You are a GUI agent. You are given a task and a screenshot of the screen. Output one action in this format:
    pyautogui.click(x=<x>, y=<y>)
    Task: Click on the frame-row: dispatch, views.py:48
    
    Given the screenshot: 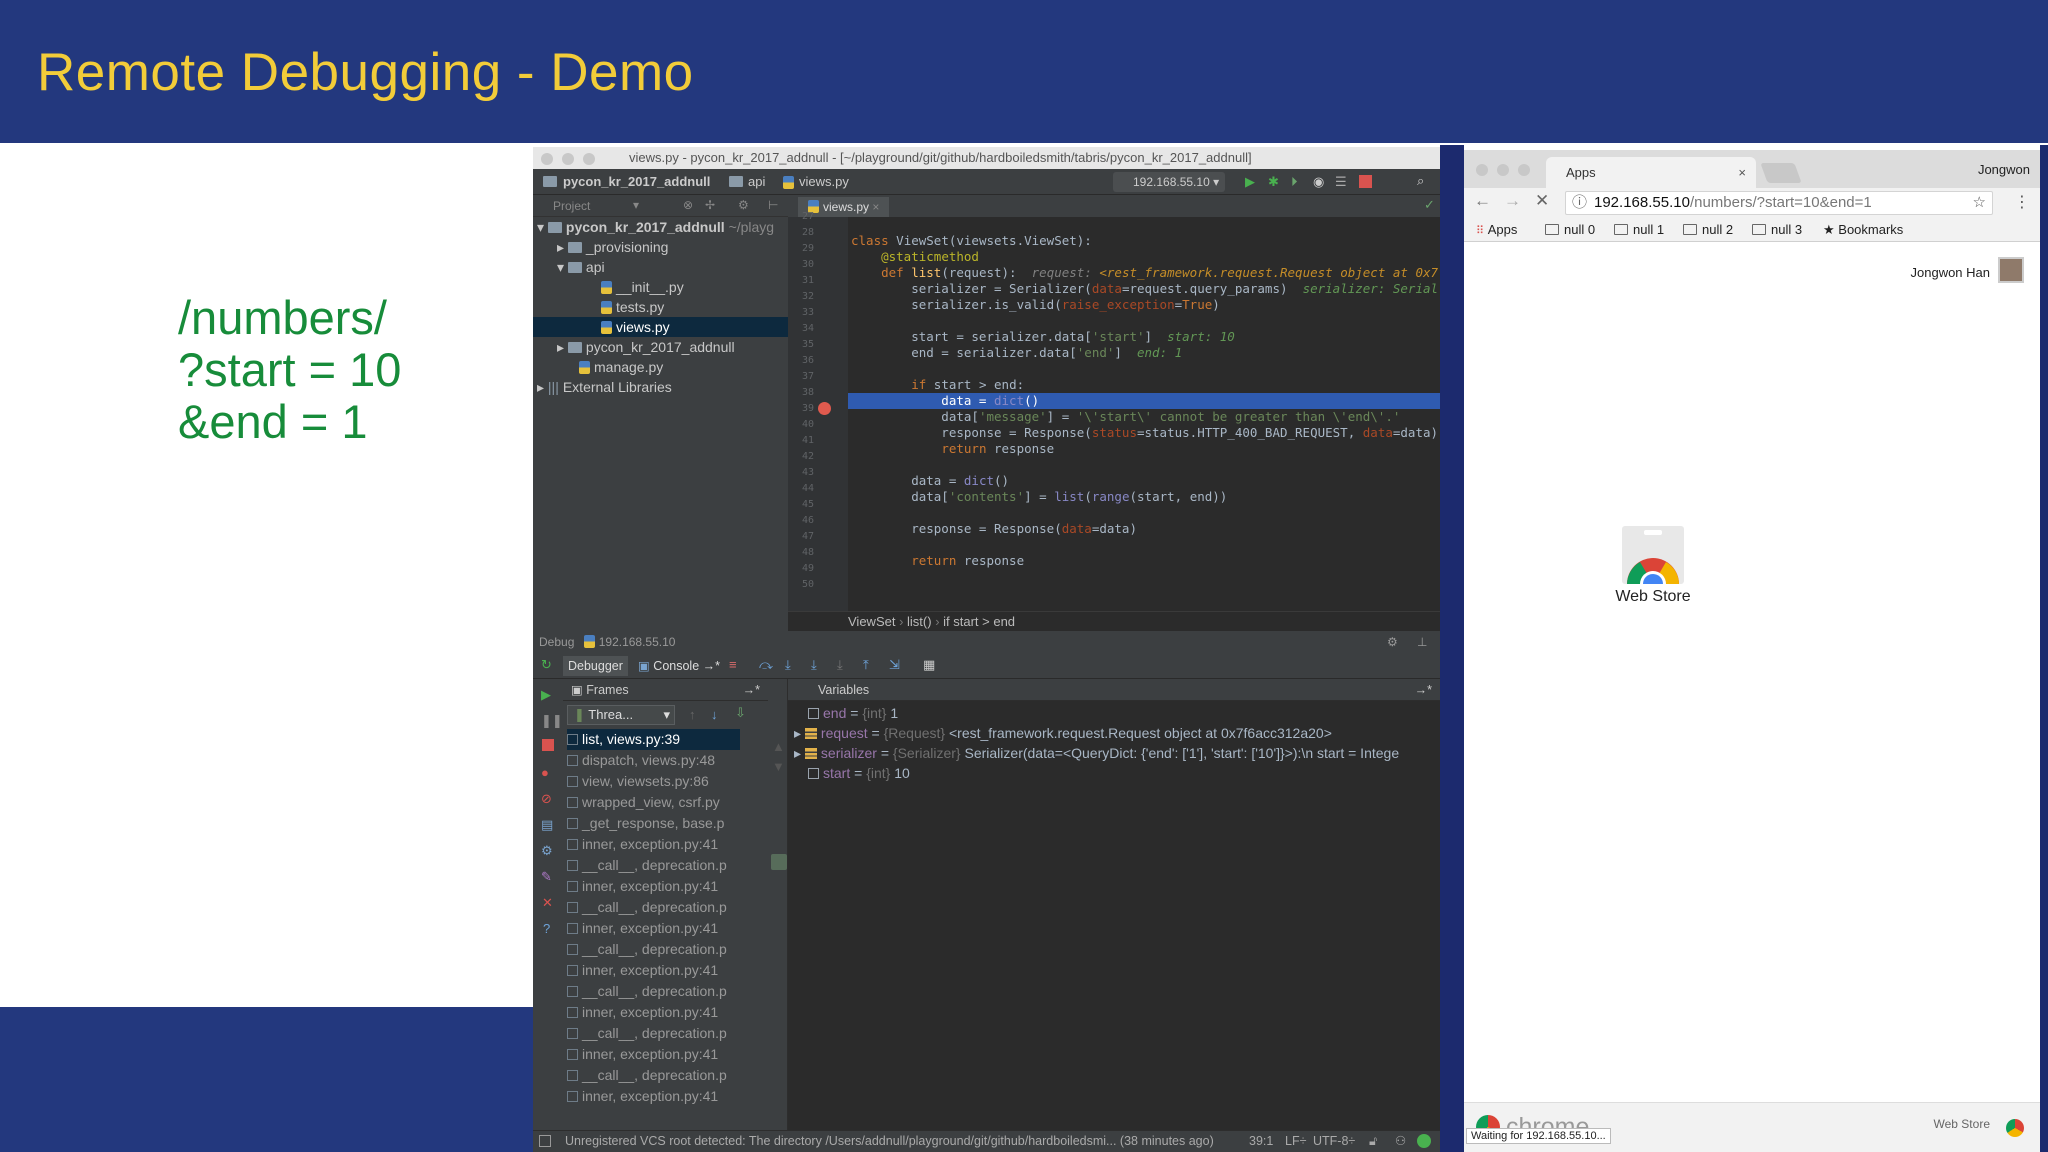 What is the action you would take?
    pyautogui.click(x=653, y=760)
    